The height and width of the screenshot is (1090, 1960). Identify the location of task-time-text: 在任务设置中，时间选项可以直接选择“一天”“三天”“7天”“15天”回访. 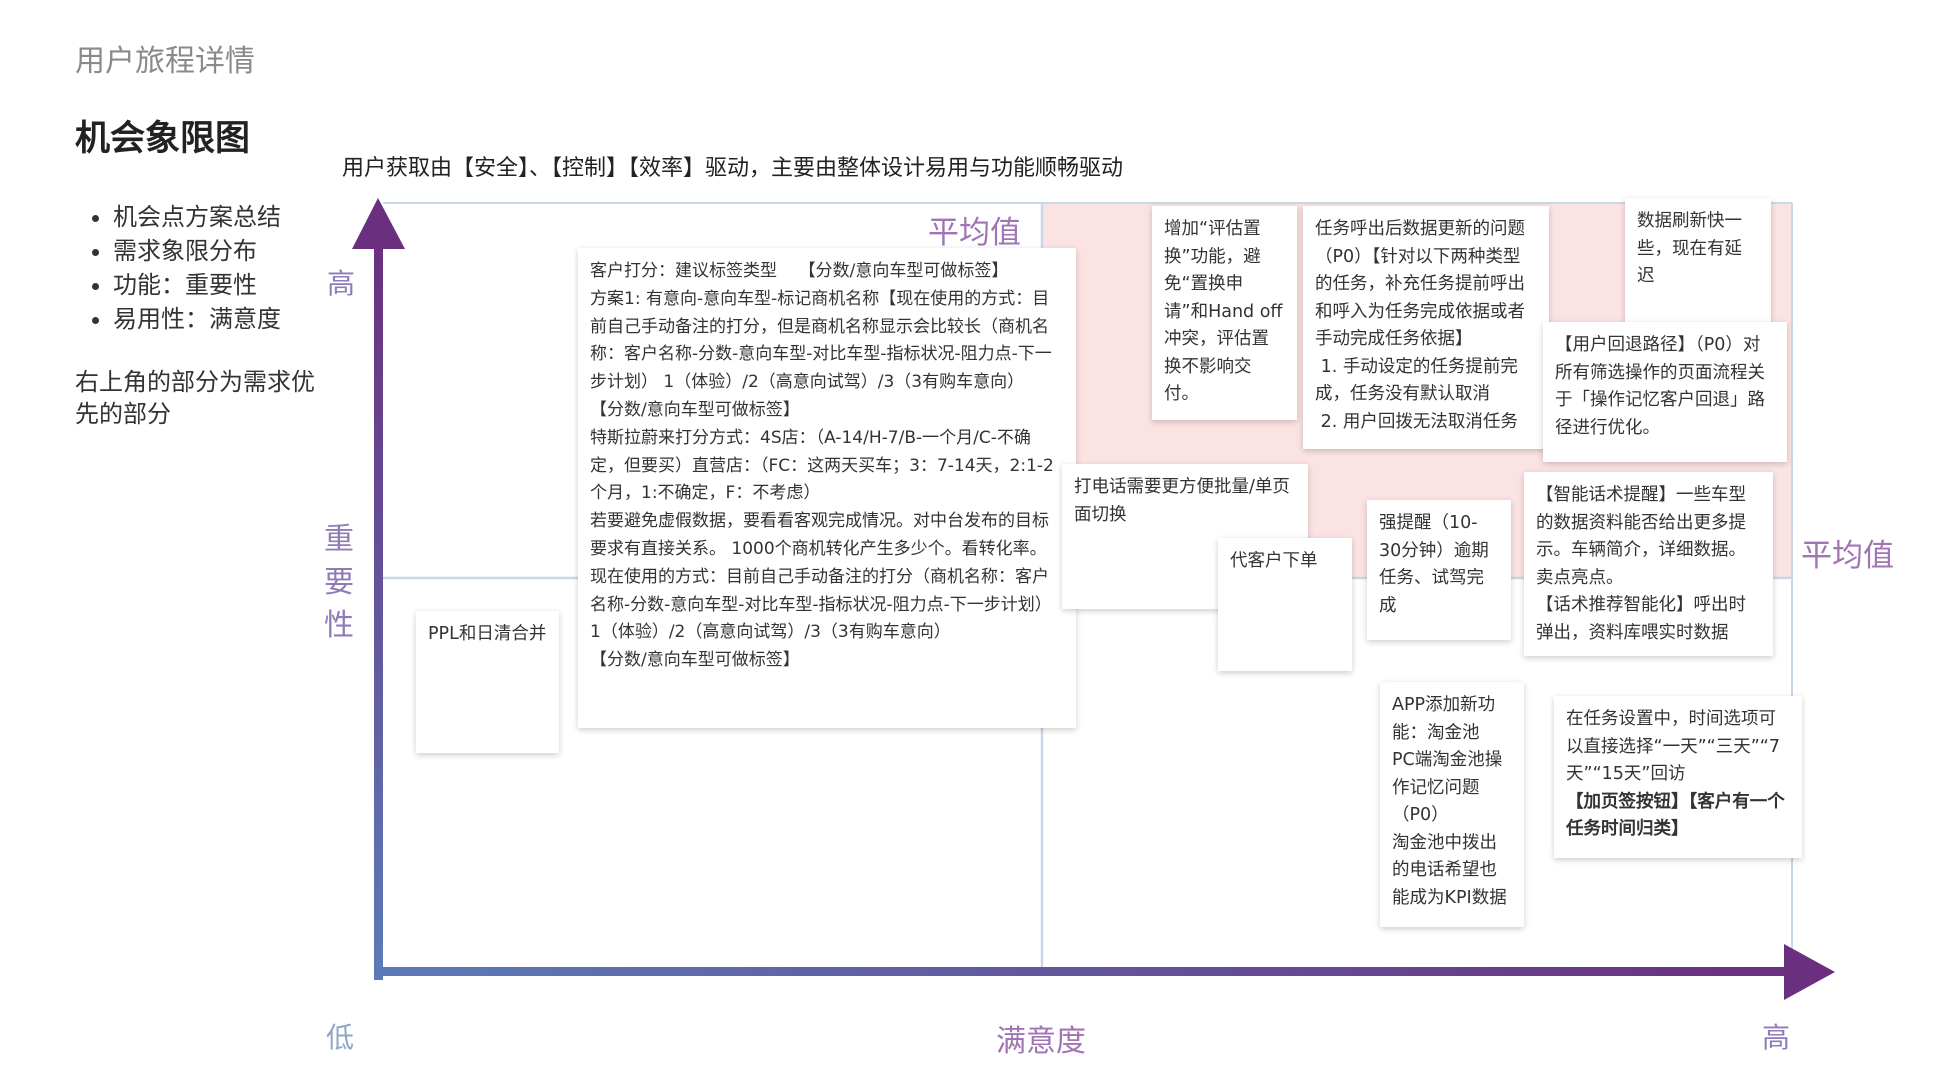
(1673, 746).